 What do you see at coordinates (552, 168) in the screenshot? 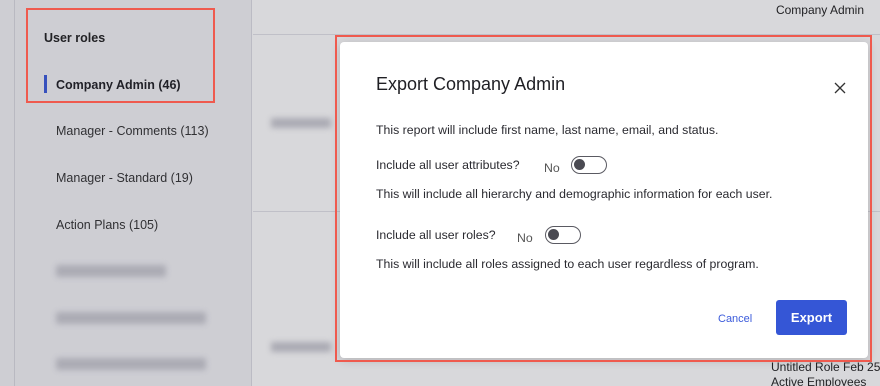
I see `attributes-toggle-state: No` at bounding box center [552, 168].